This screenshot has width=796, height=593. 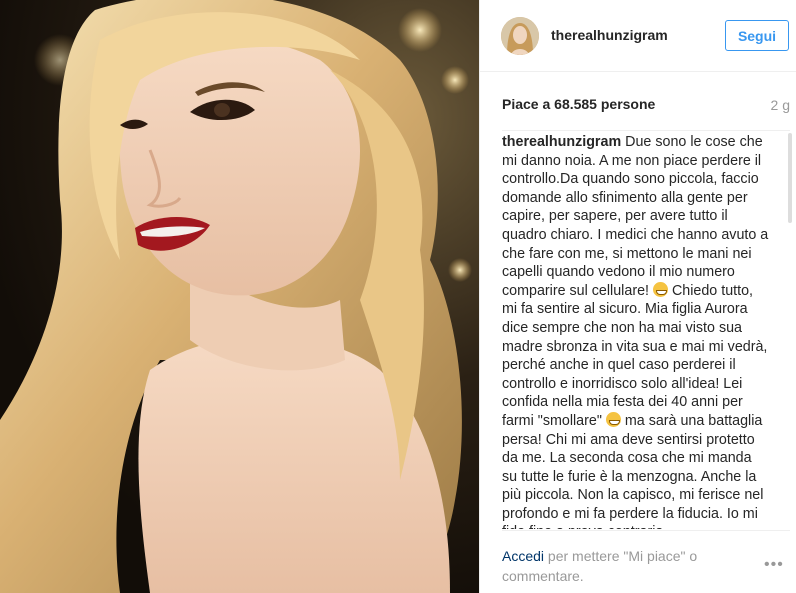 What do you see at coordinates (609, 35) in the screenshot?
I see `username: therealhunzigram` at bounding box center [609, 35].